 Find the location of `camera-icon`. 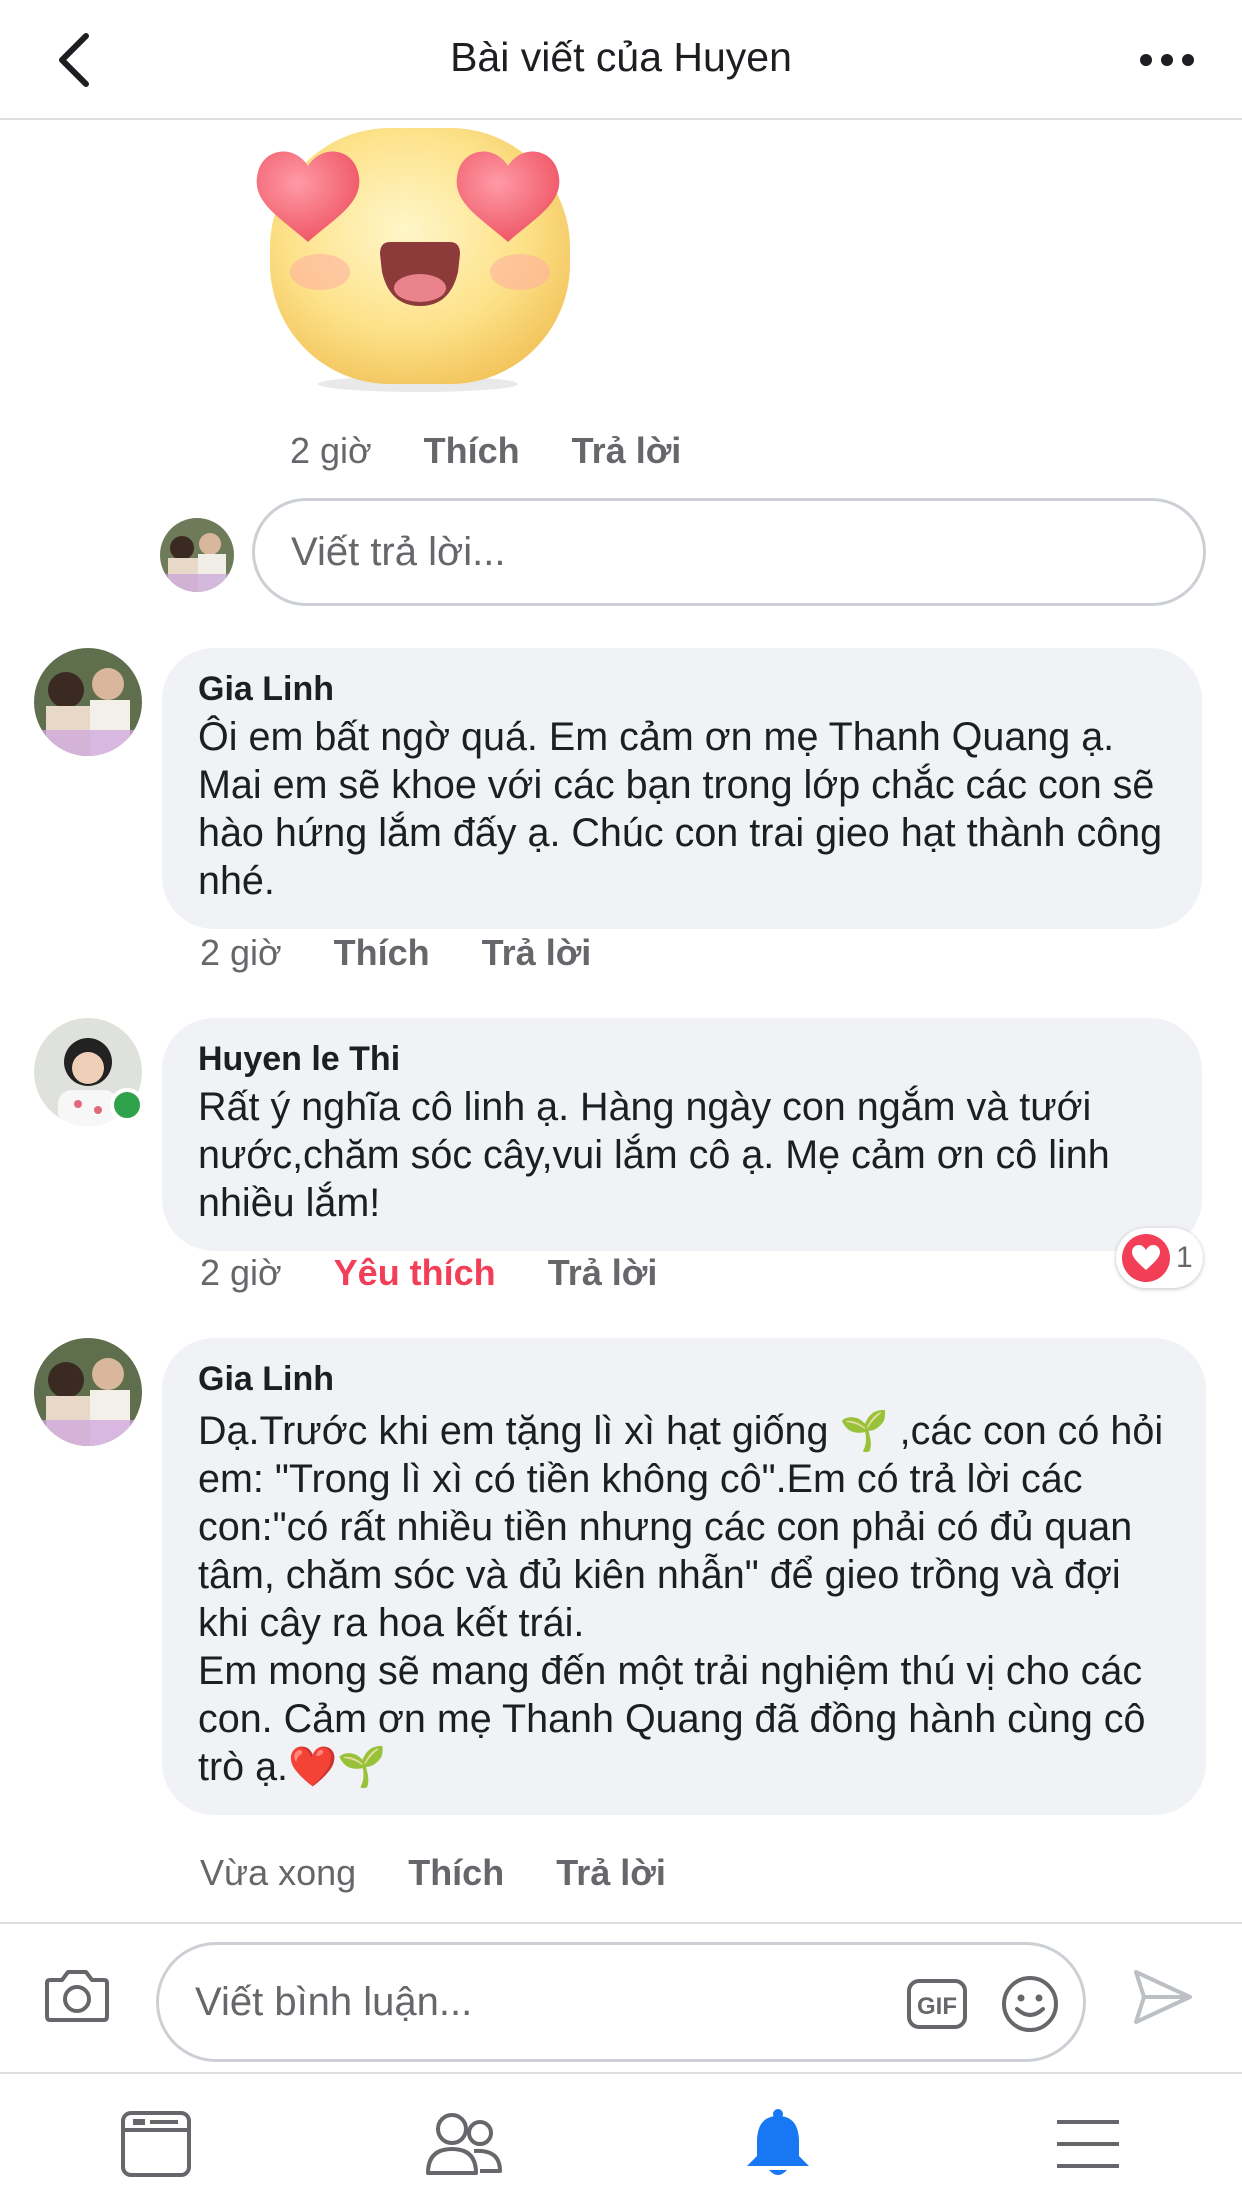

camera-icon is located at coordinates (77, 1996).